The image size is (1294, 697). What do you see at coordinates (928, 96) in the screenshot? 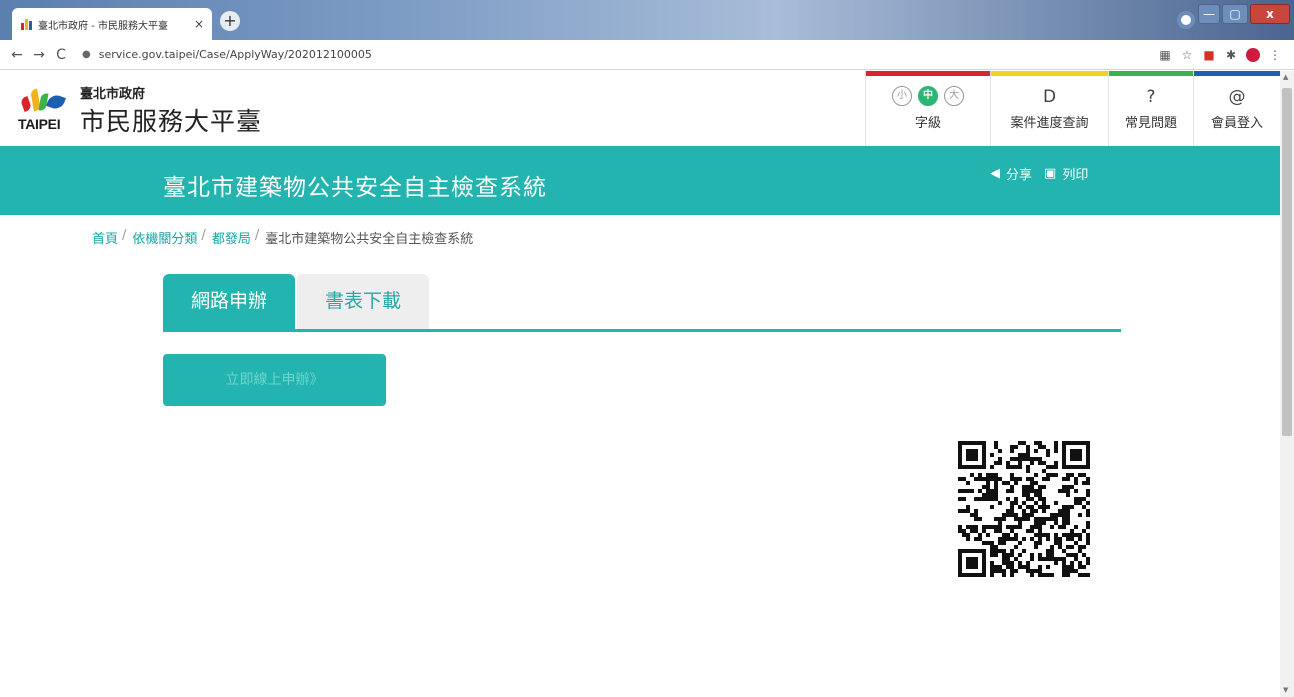
I see `font-medium-button: 中` at bounding box center [928, 96].